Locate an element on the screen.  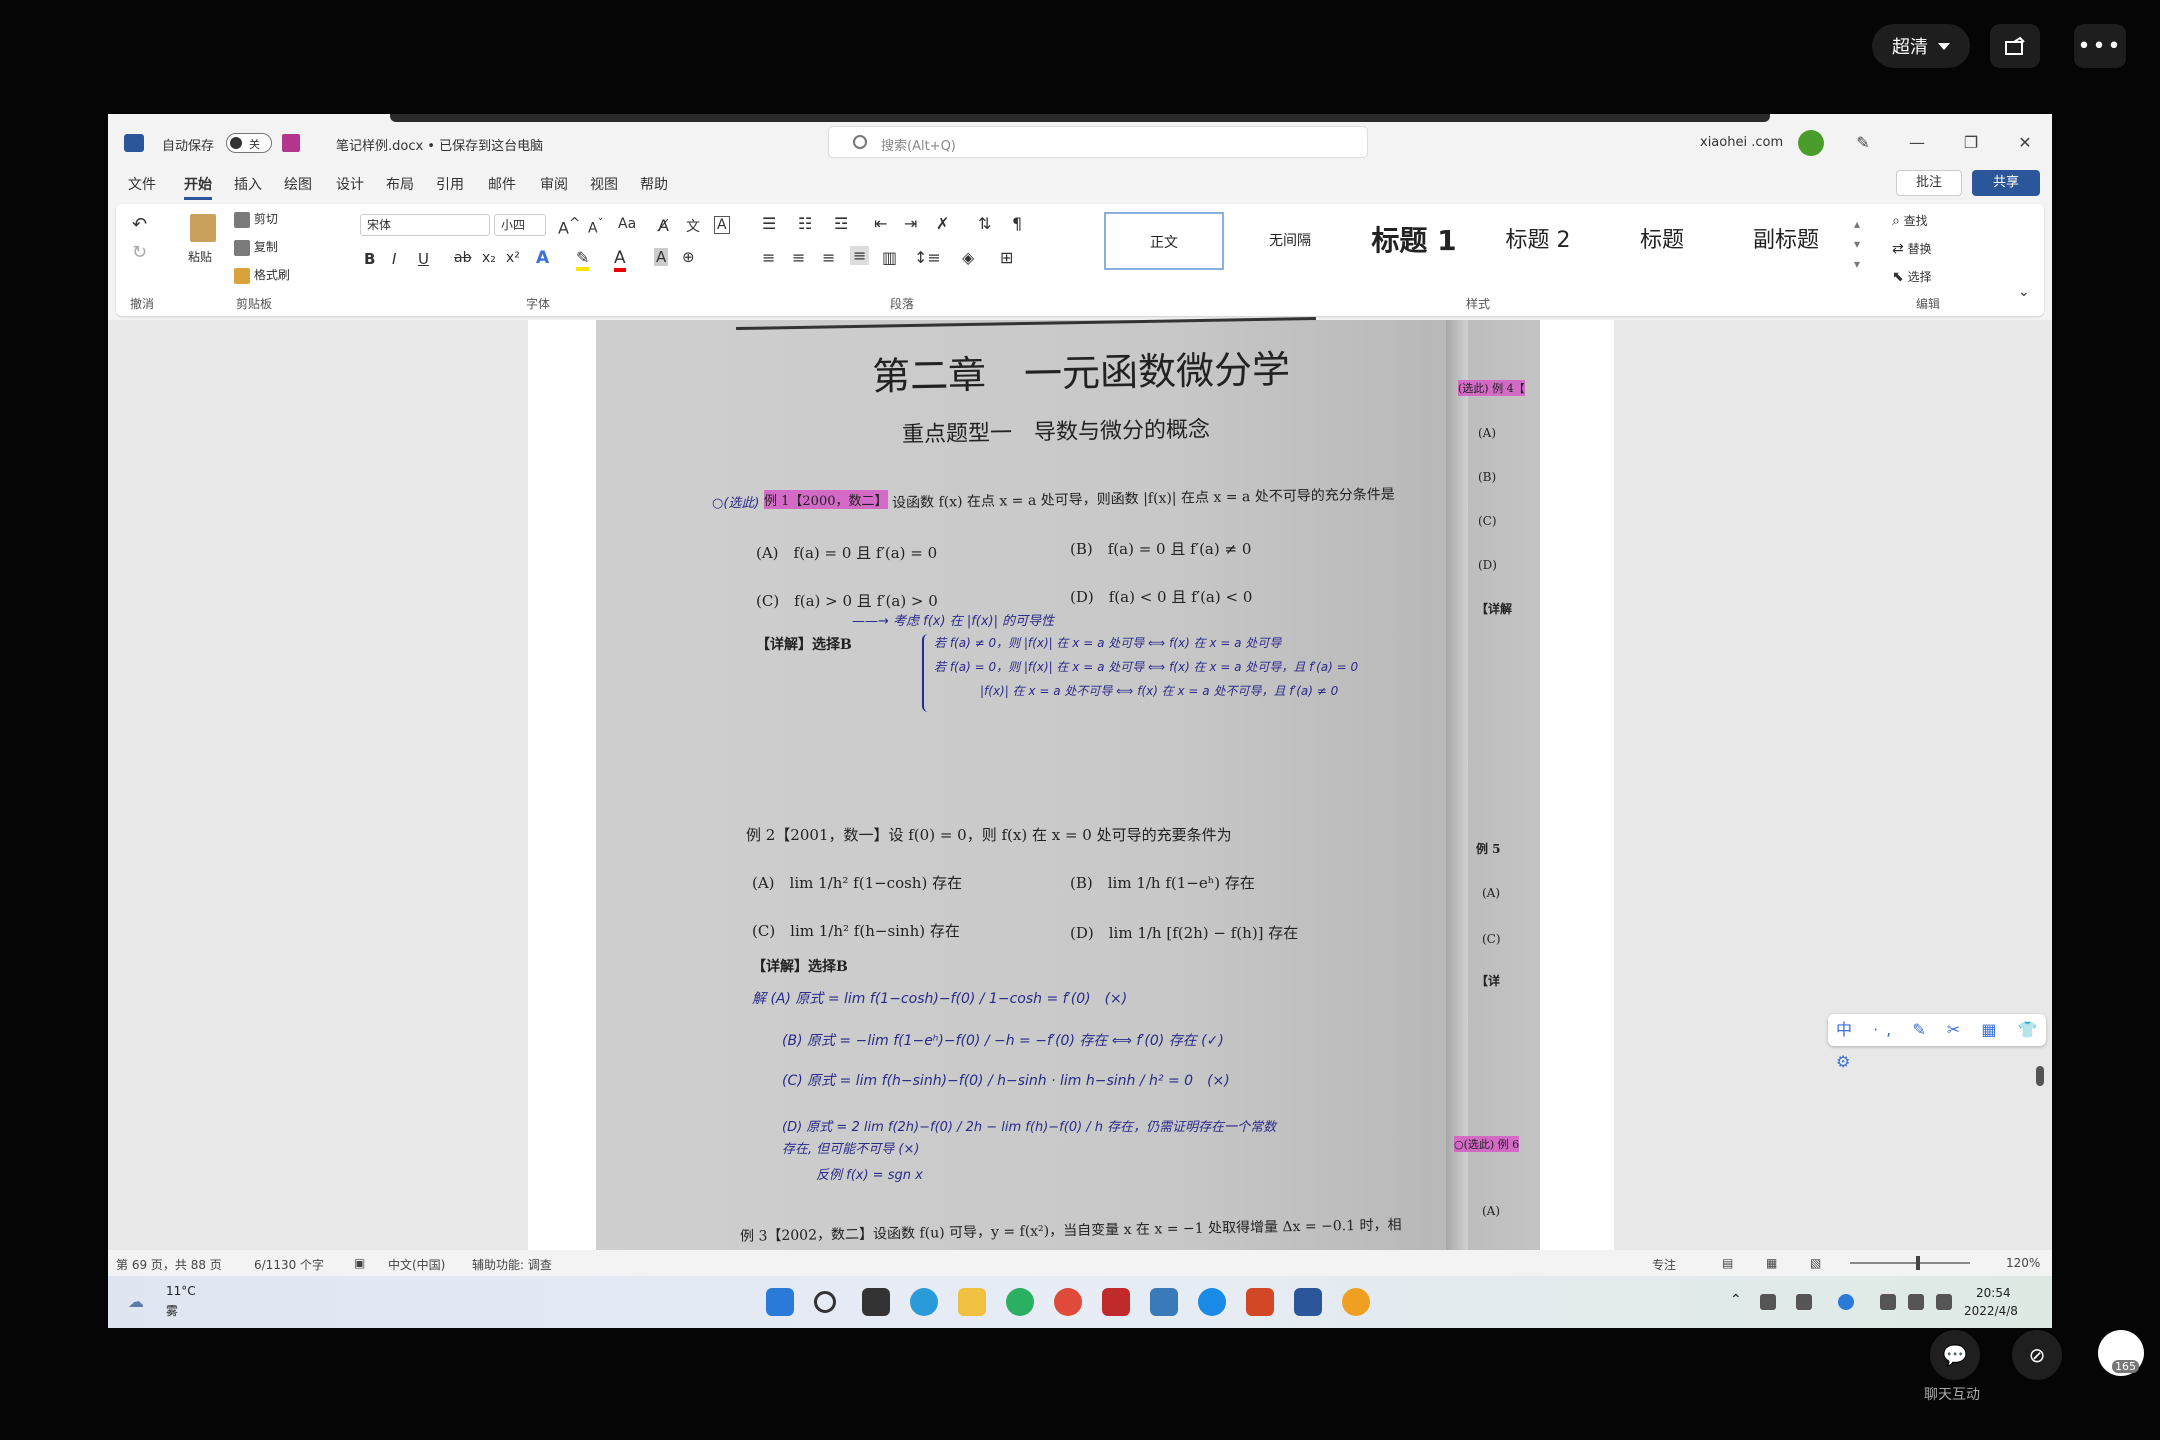
wifi-icon is located at coordinates (1888, 1302).